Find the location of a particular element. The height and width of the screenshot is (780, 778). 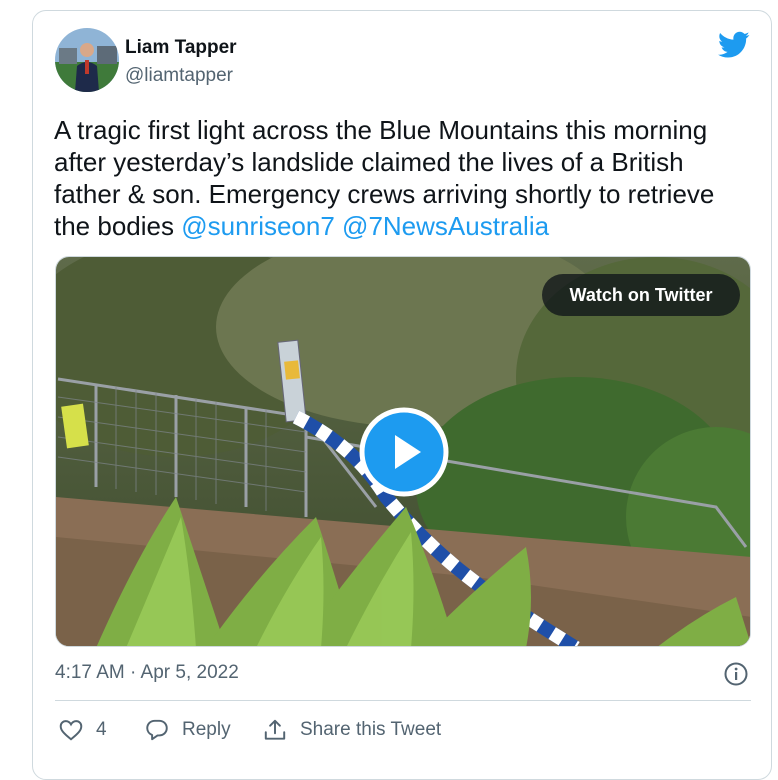

share-icon is located at coordinates (275, 729).